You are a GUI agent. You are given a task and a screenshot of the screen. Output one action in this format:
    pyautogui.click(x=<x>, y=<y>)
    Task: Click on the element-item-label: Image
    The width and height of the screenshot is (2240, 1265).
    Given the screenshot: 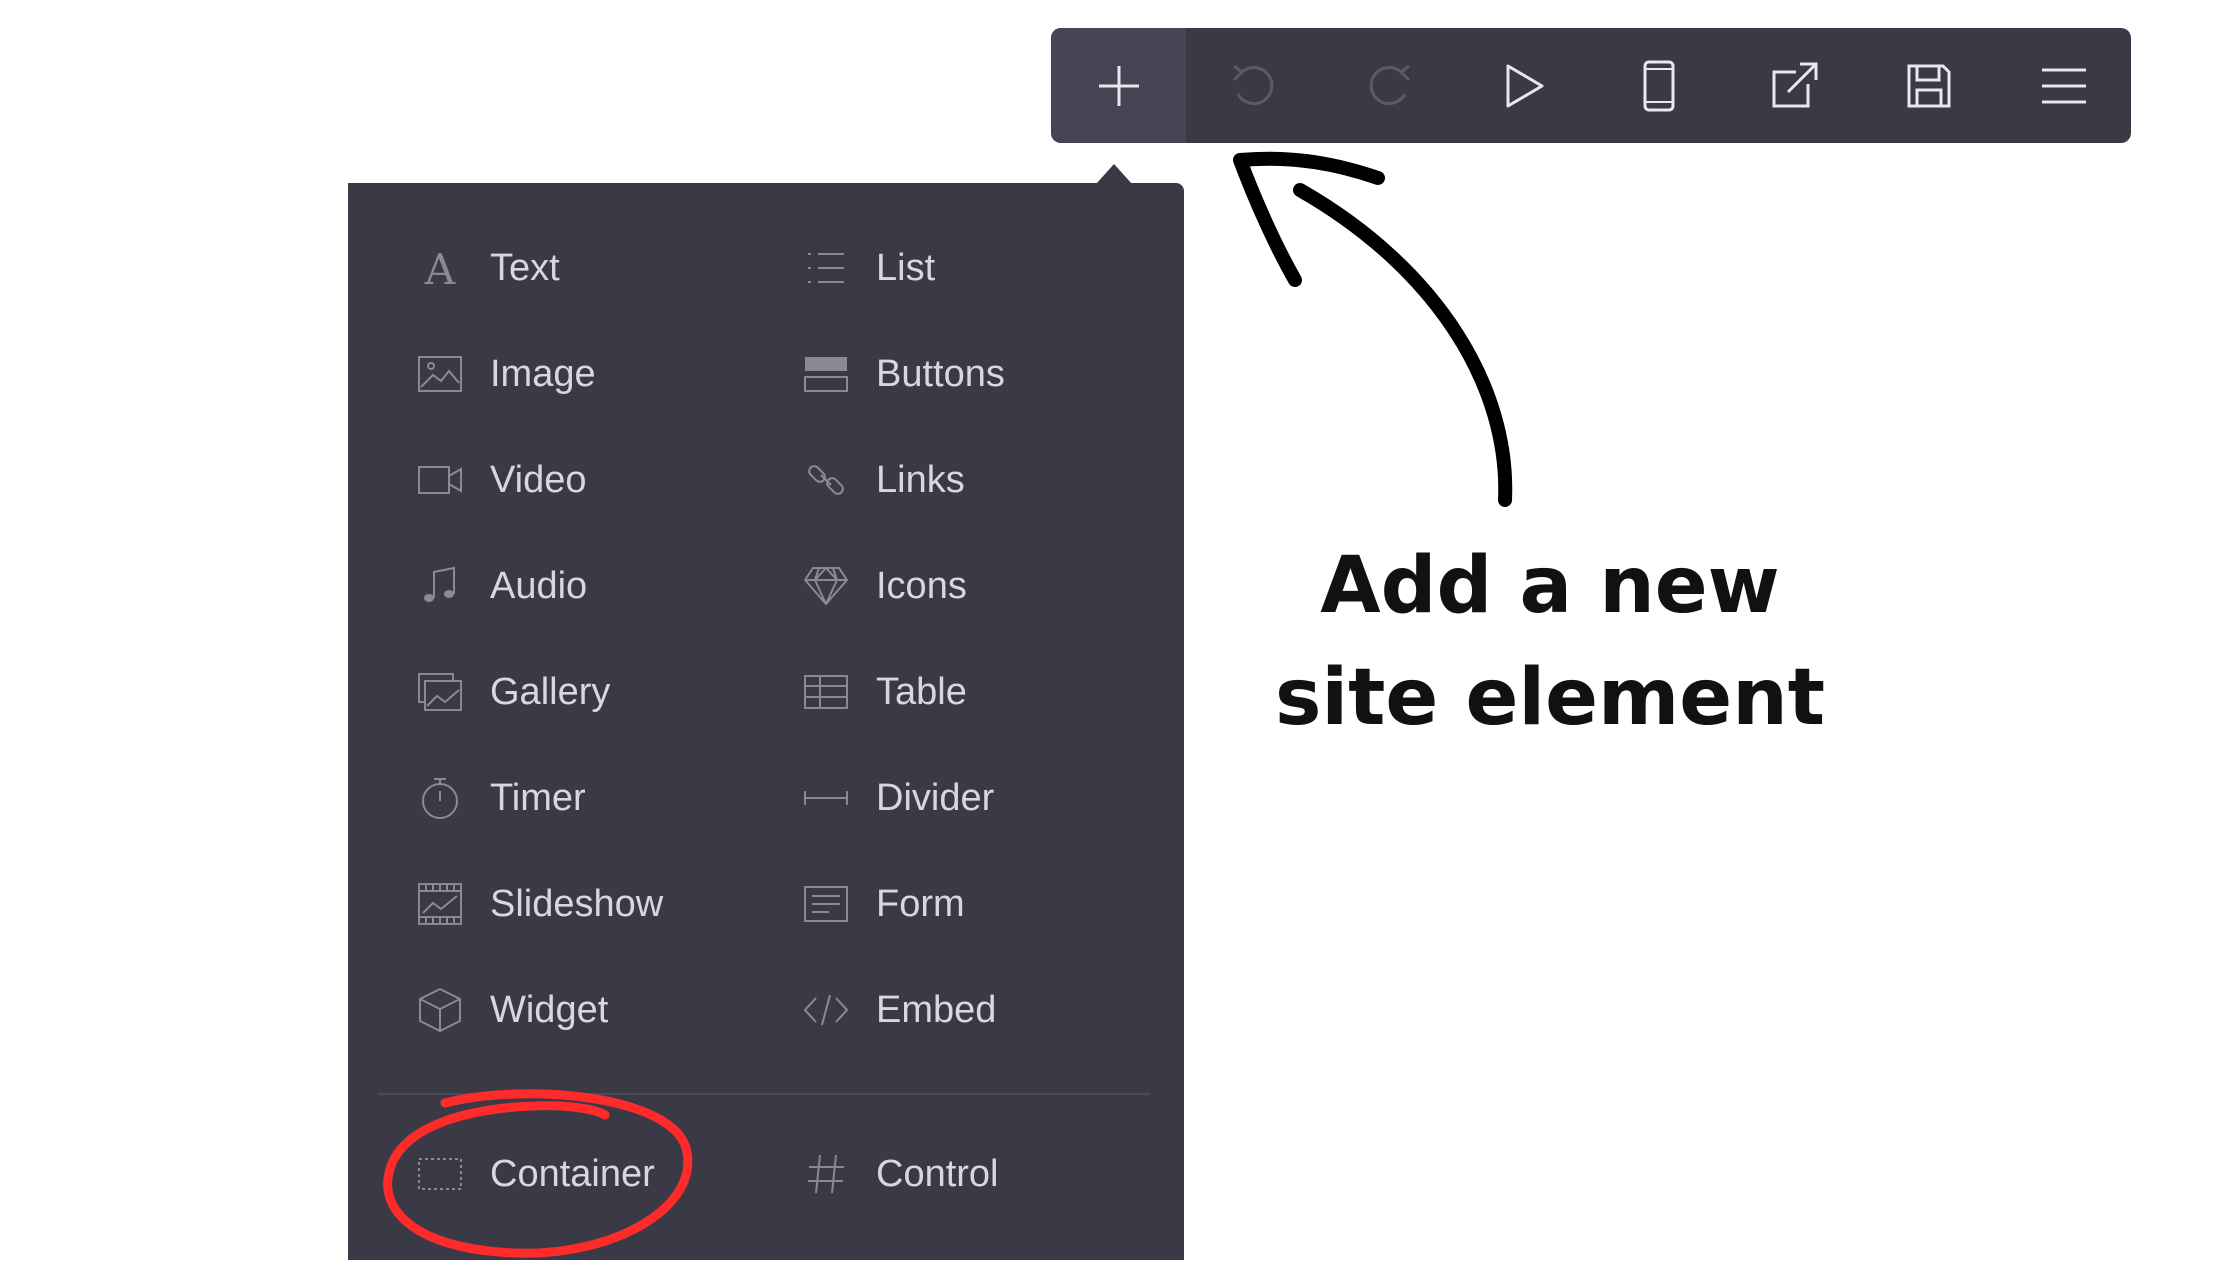 What is the action you would take?
    pyautogui.click(x=543, y=373)
    